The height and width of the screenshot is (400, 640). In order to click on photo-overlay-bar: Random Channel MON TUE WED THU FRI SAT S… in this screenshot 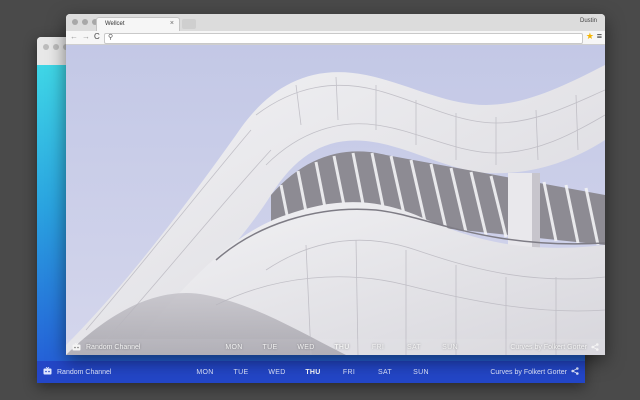, I will do `click(335, 347)`.